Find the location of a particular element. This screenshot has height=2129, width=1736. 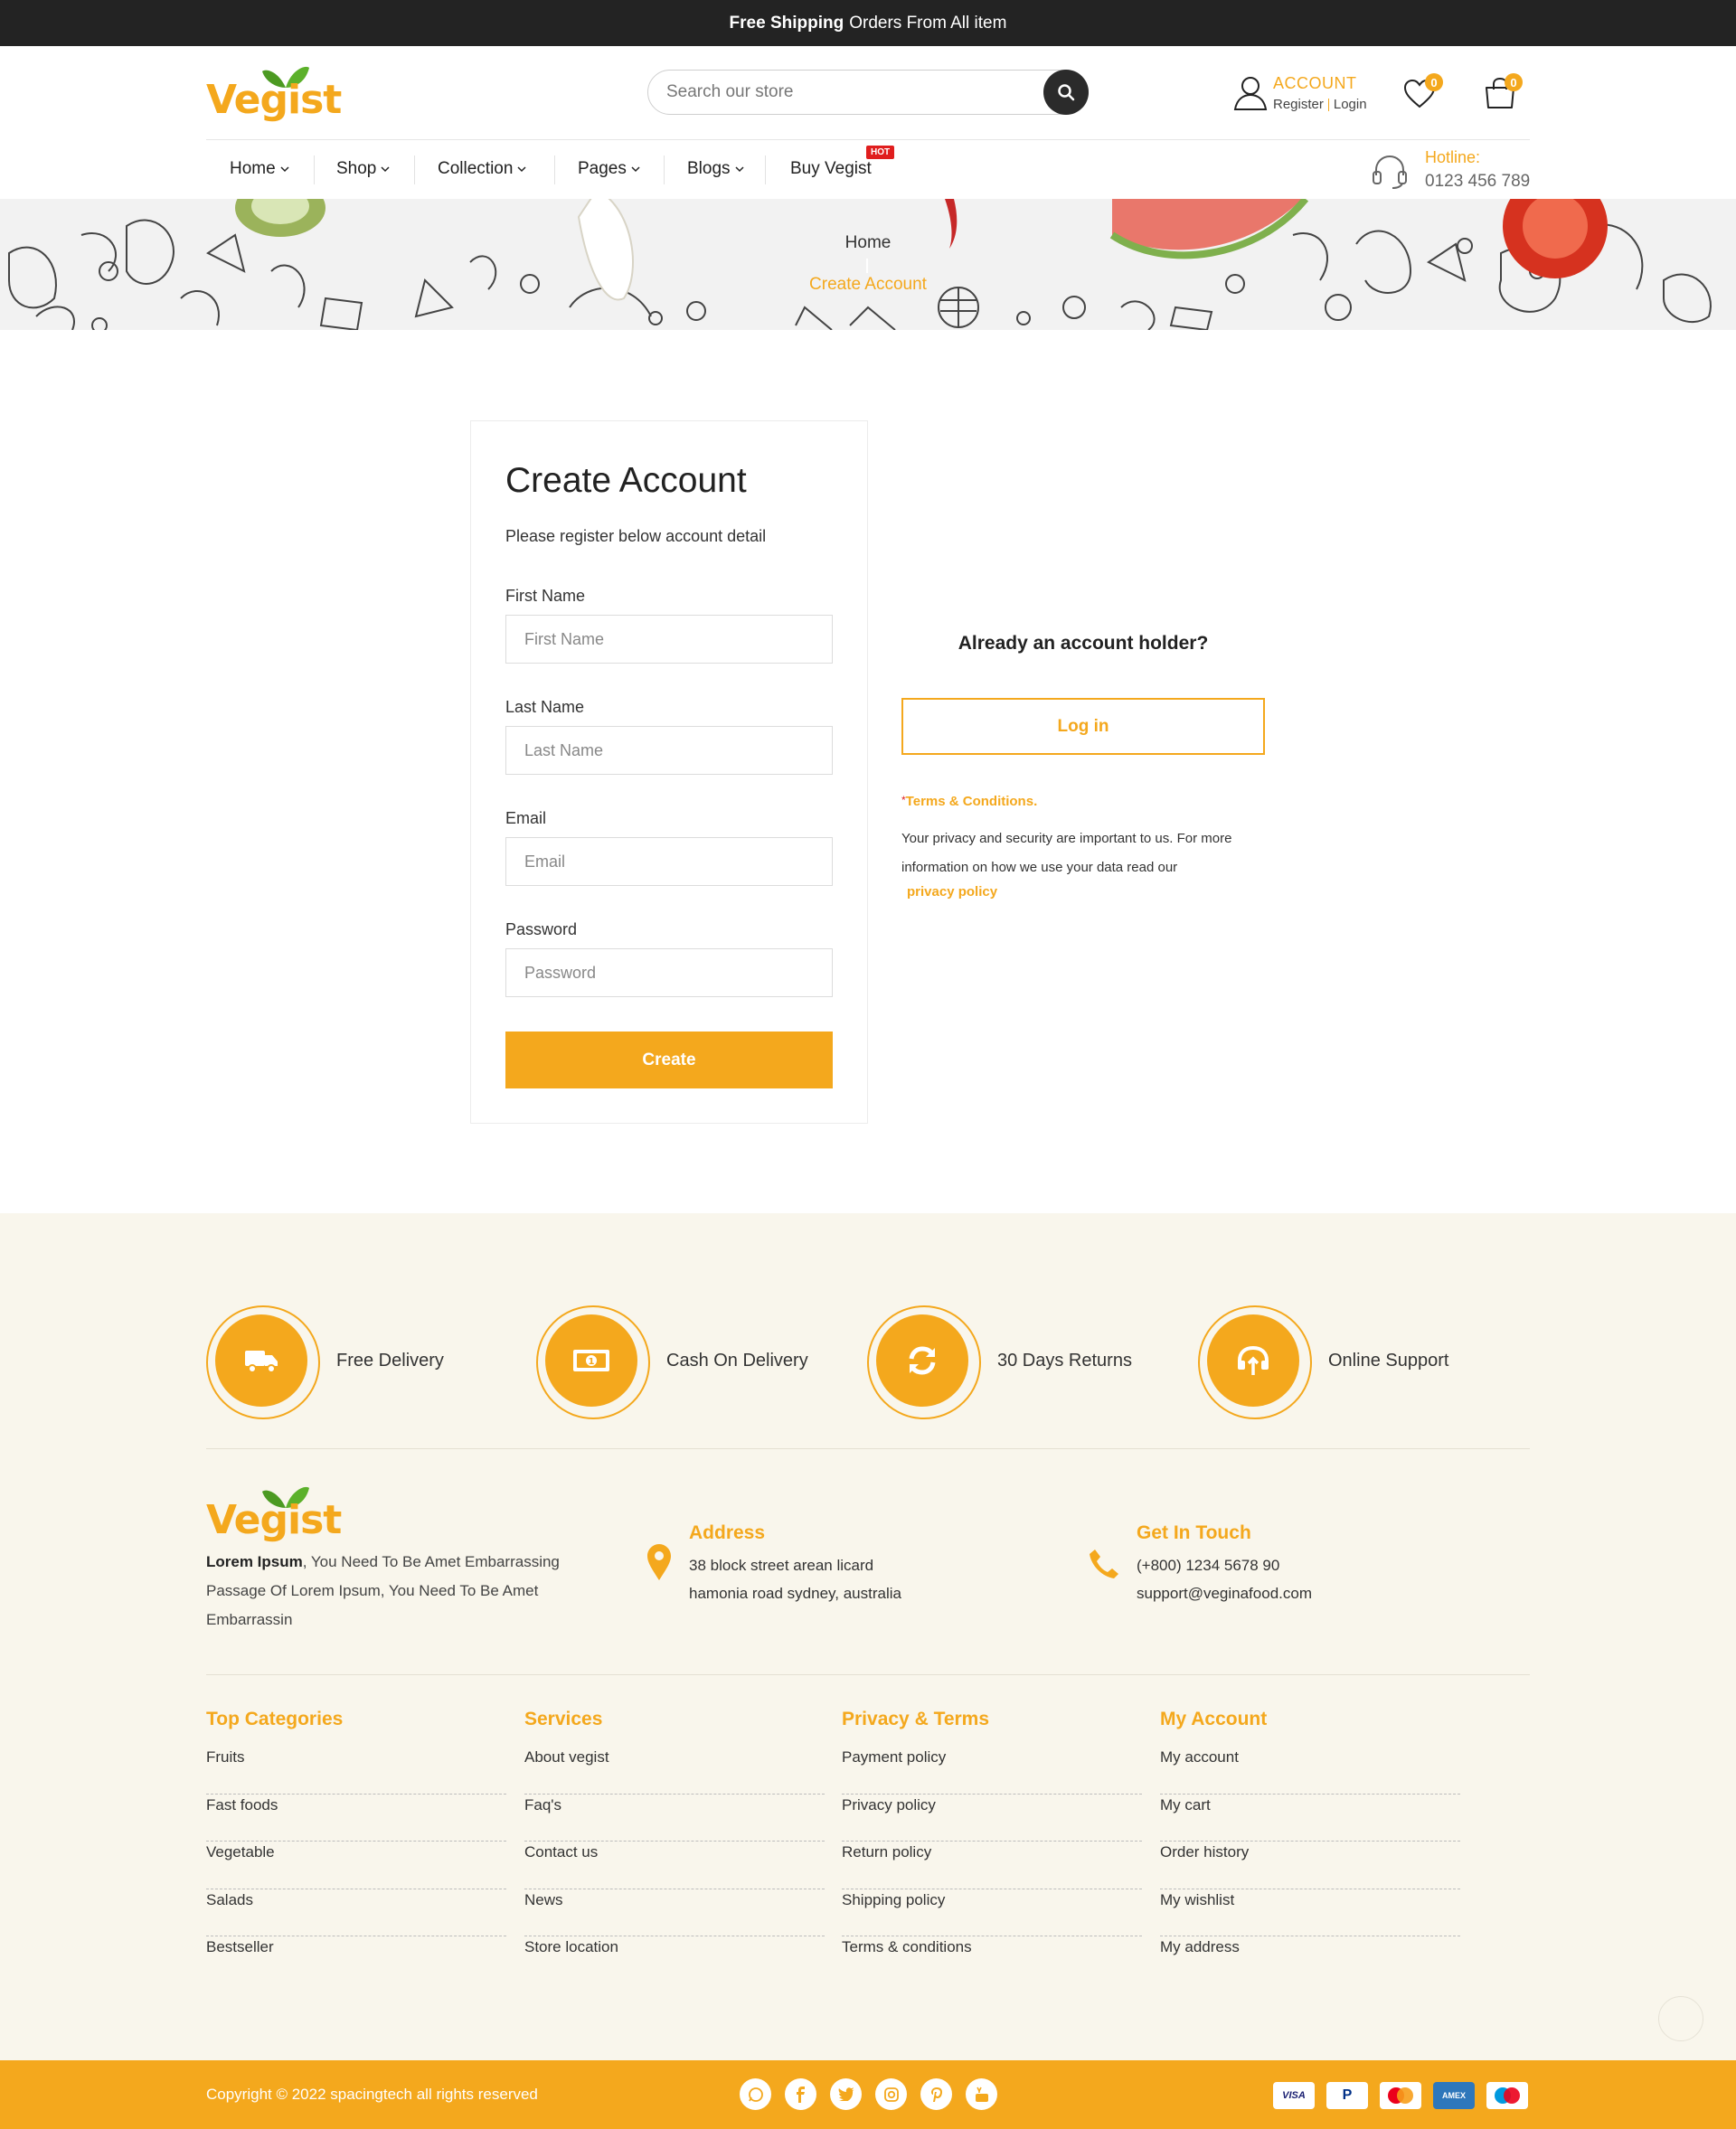

nav-home: Home is located at coordinates (259, 169).